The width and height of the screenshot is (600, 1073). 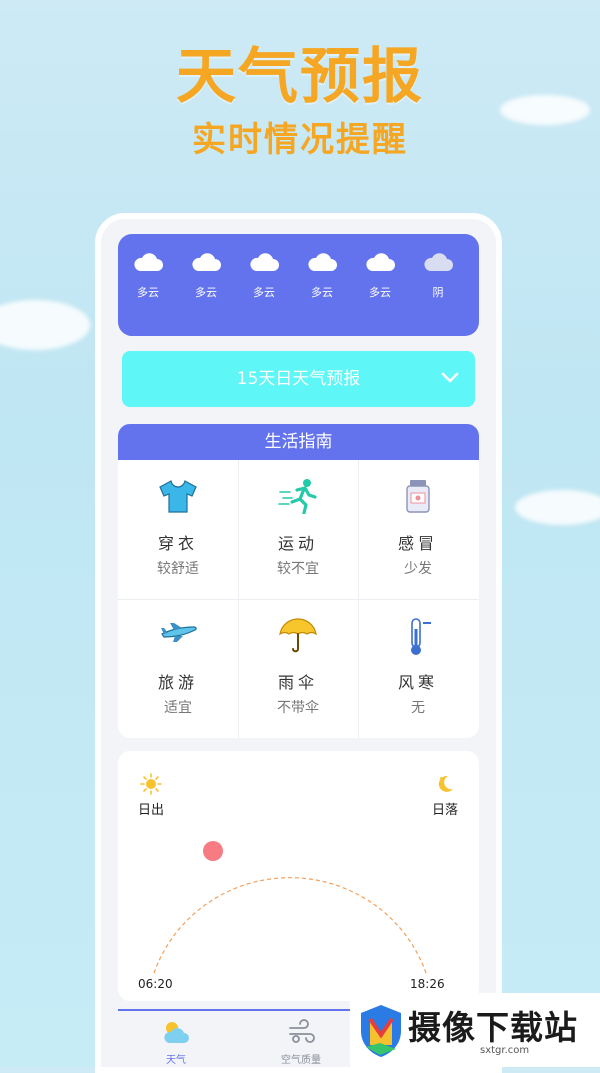 I want to click on watermark-url: sxtgr.com, so click(x=505, y=1050).